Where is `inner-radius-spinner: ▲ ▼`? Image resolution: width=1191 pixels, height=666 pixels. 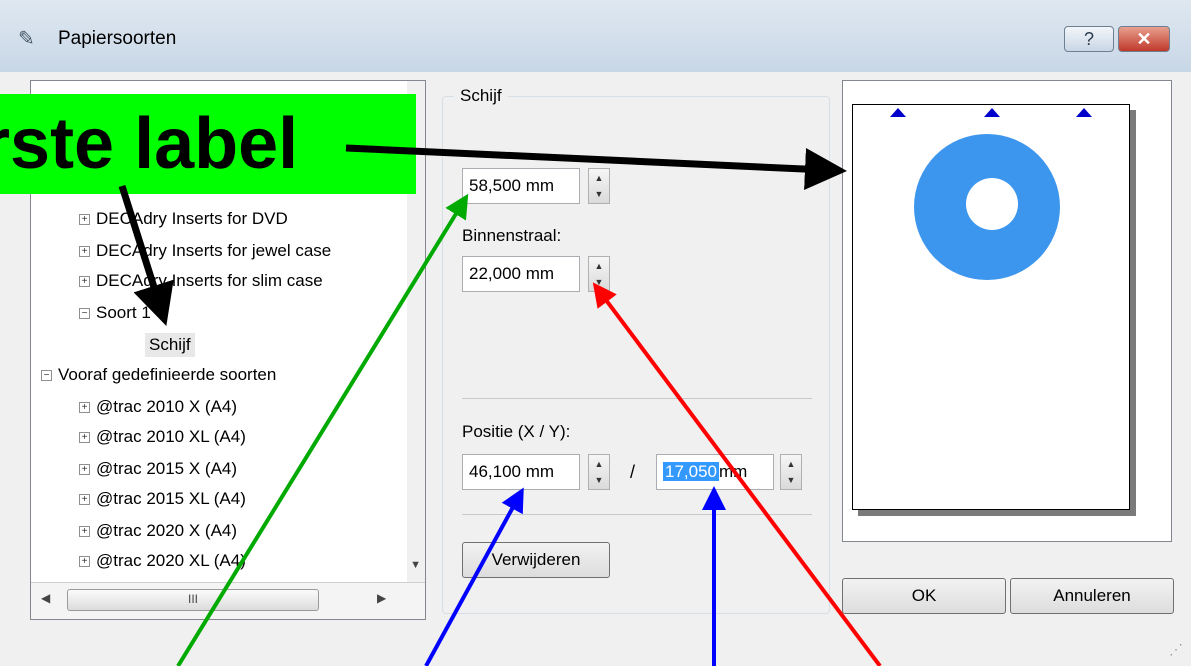
inner-radius-spinner: ▲ ▼ is located at coordinates (599, 274).